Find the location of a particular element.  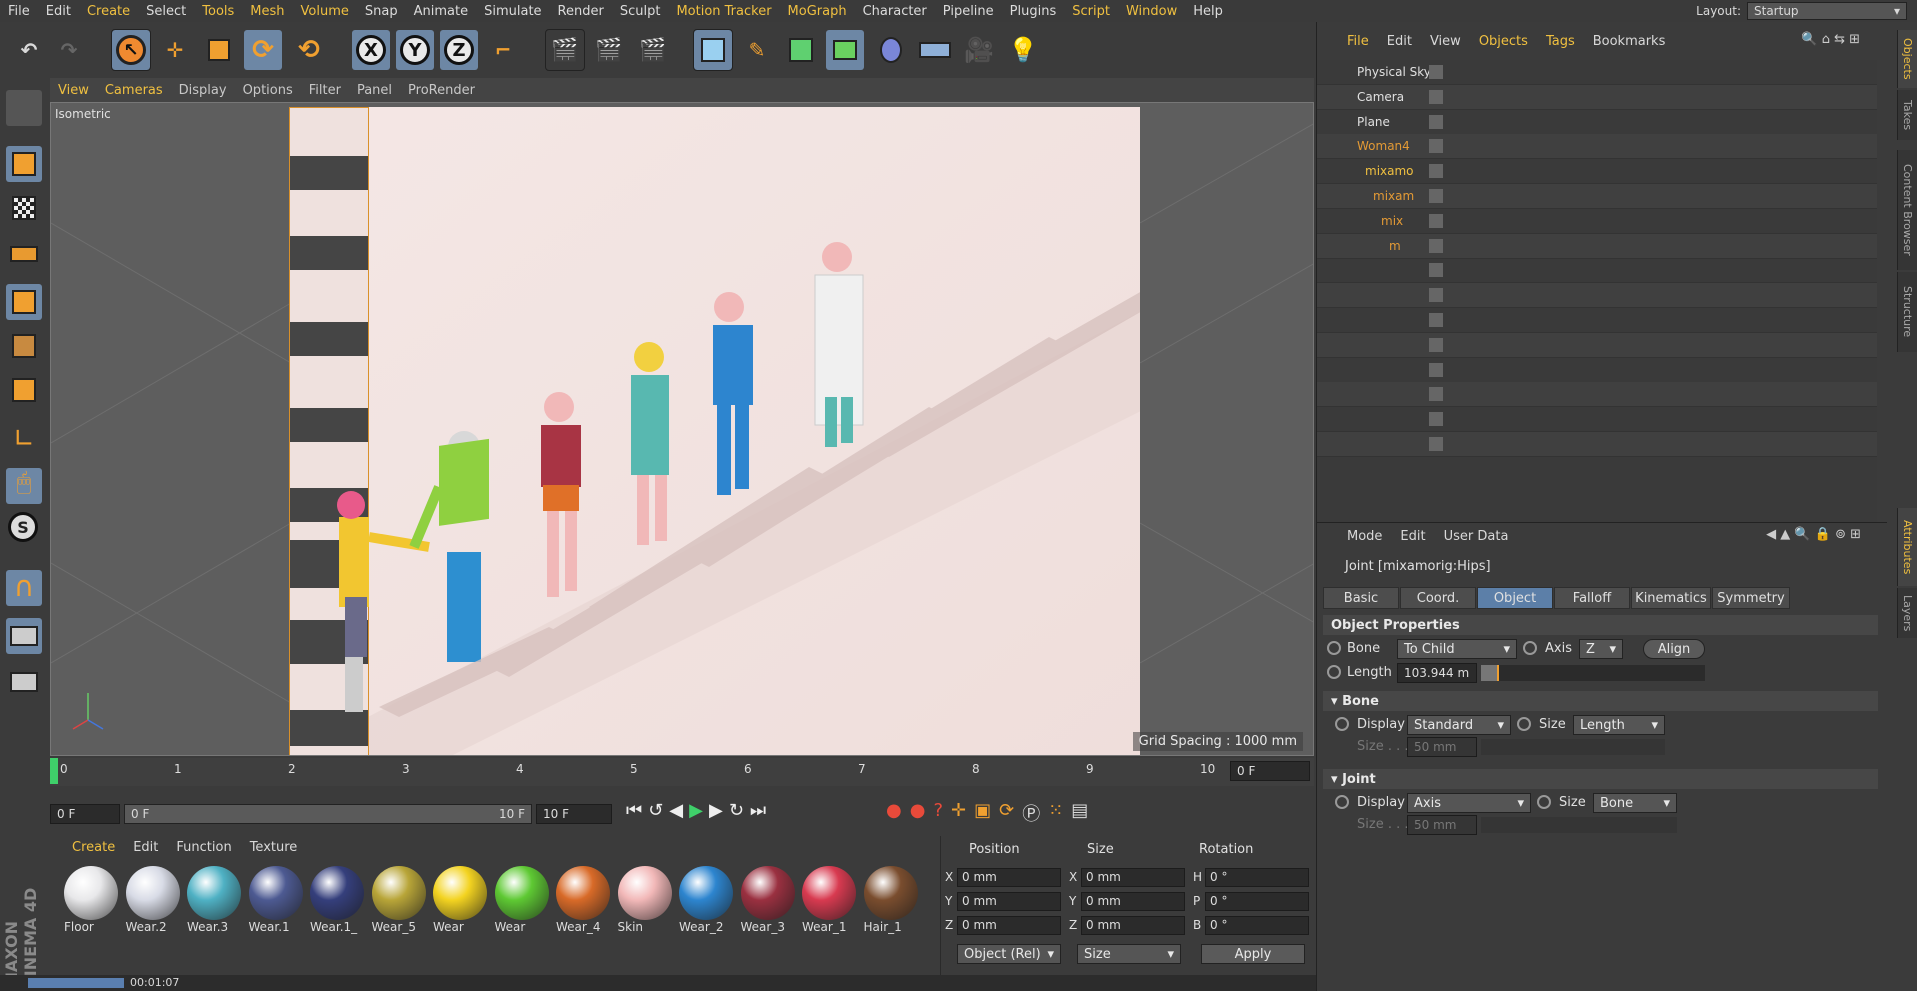

rotate-icon: ⟳ is located at coordinates (263, 50).